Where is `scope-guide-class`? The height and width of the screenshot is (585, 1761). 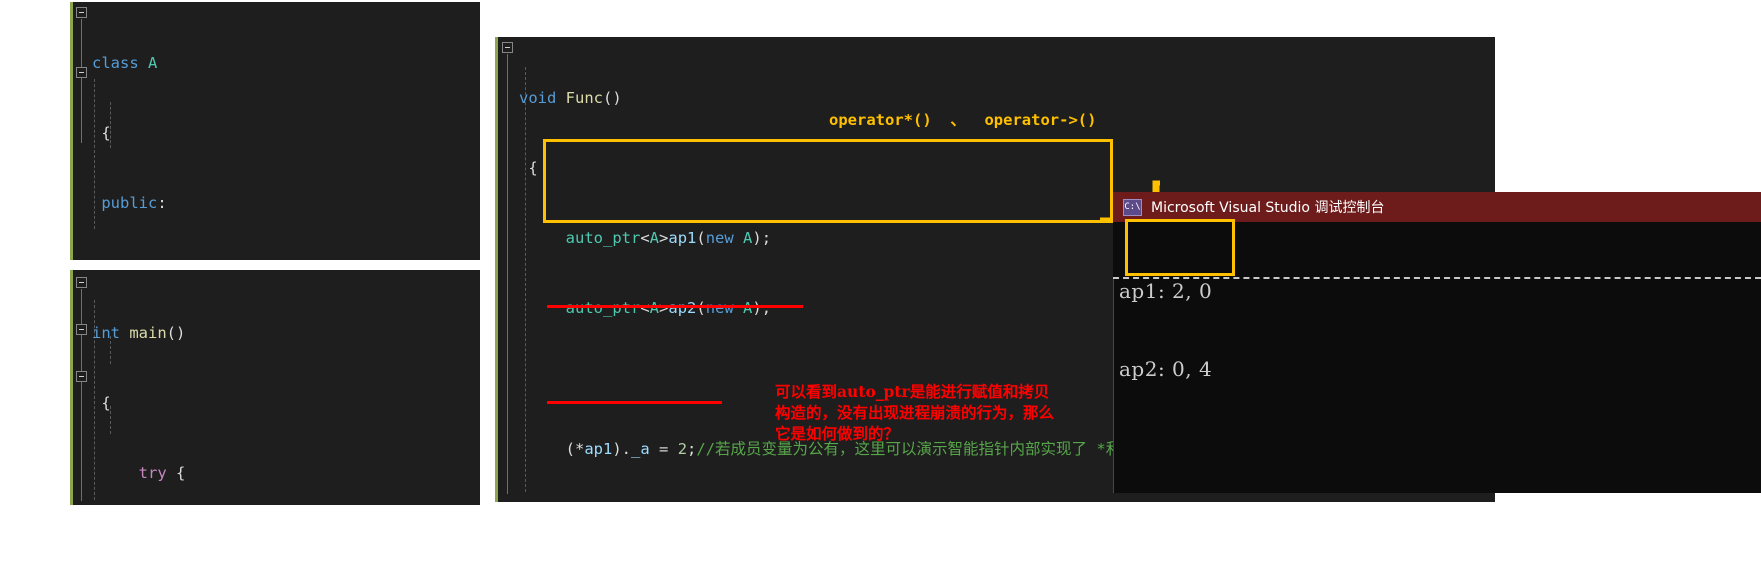
scope-guide-class is located at coordinates (81, 81).